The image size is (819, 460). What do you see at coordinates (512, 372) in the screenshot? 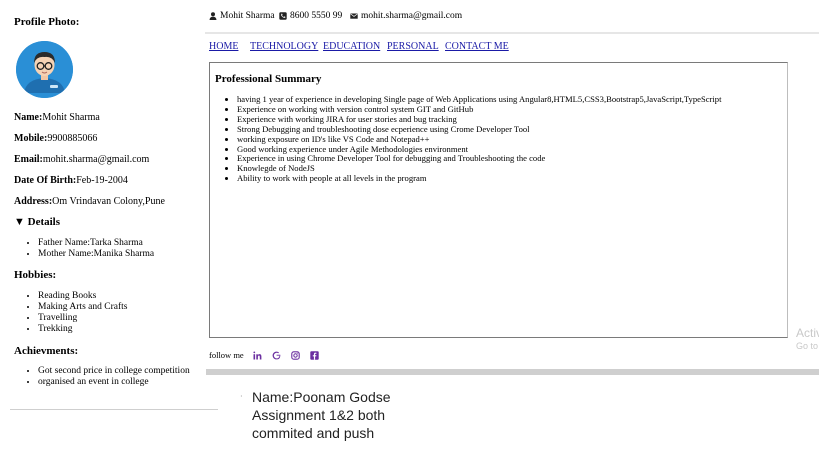
I see `footer-divider` at bounding box center [512, 372].